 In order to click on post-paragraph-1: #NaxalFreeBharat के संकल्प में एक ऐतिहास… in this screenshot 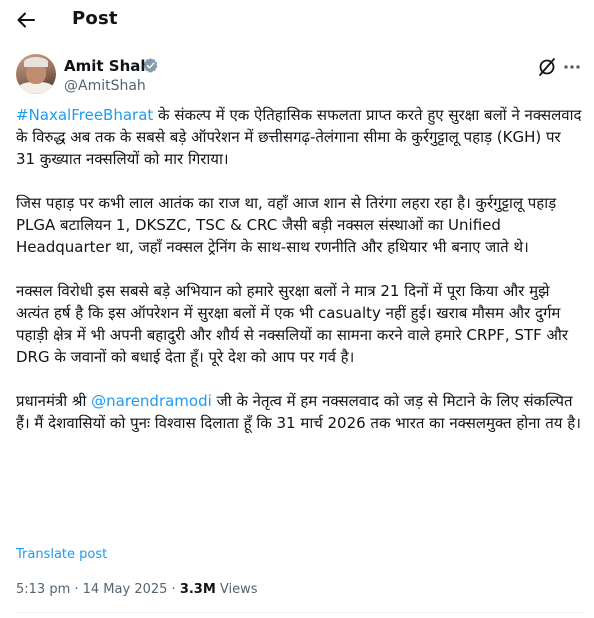, I will do `click(299, 137)`.